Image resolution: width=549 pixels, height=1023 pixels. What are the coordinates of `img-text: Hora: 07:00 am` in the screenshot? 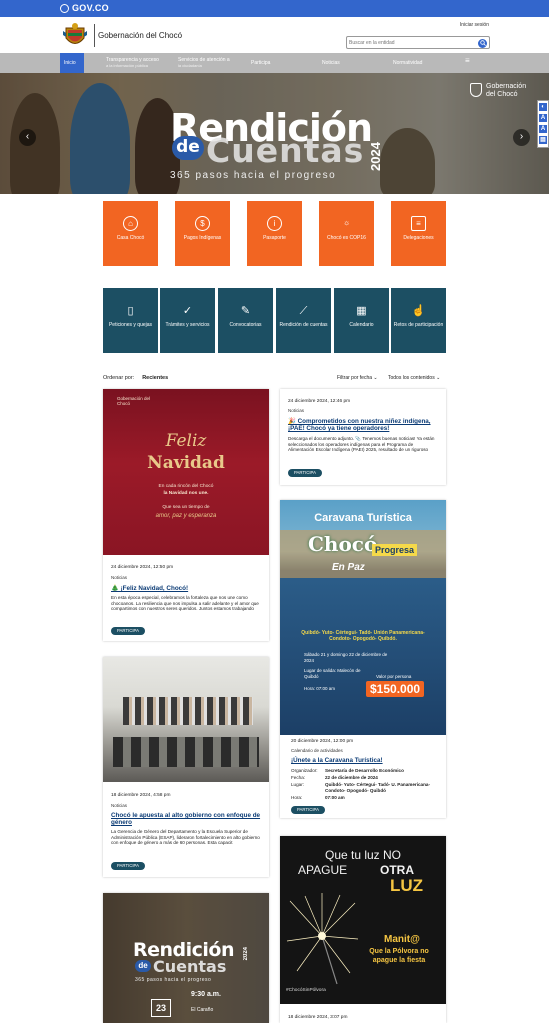 It's located at (320, 688).